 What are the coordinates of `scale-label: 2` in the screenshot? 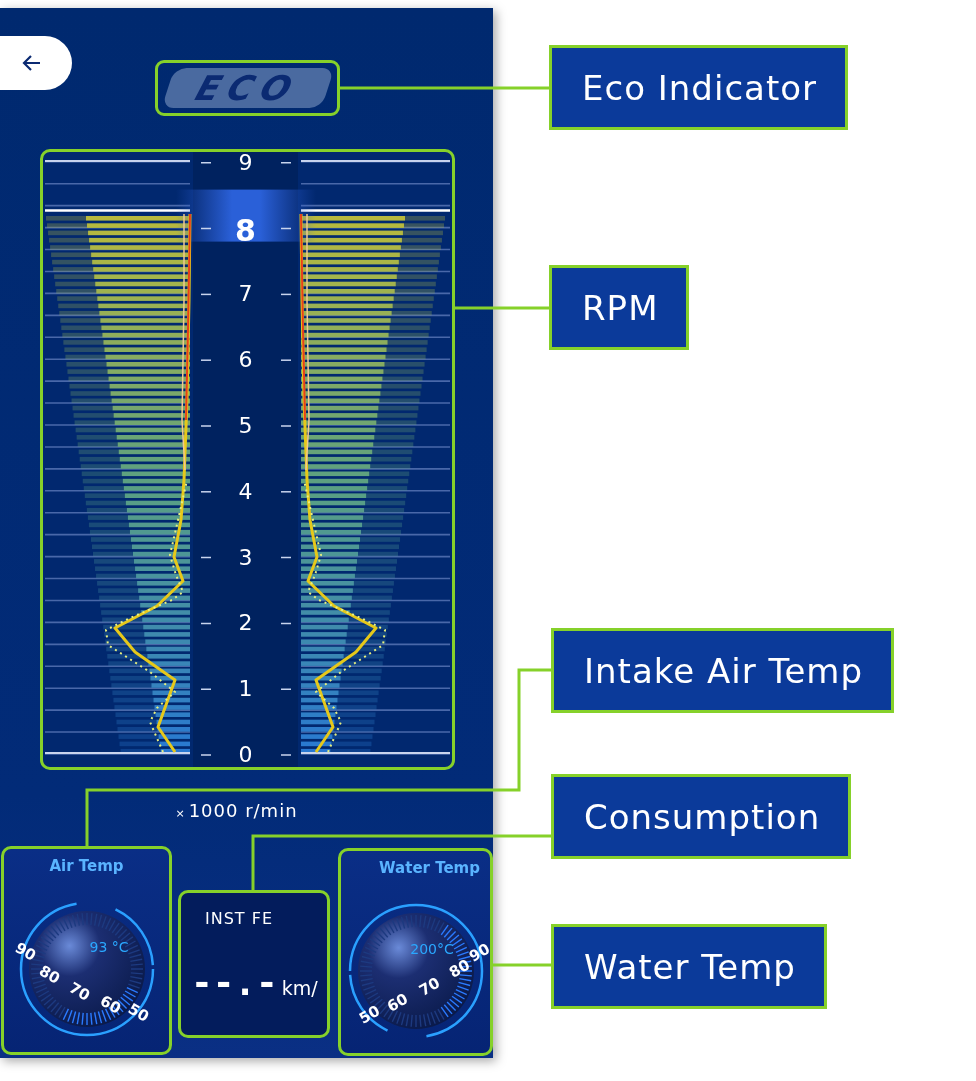 It's located at (245, 623).